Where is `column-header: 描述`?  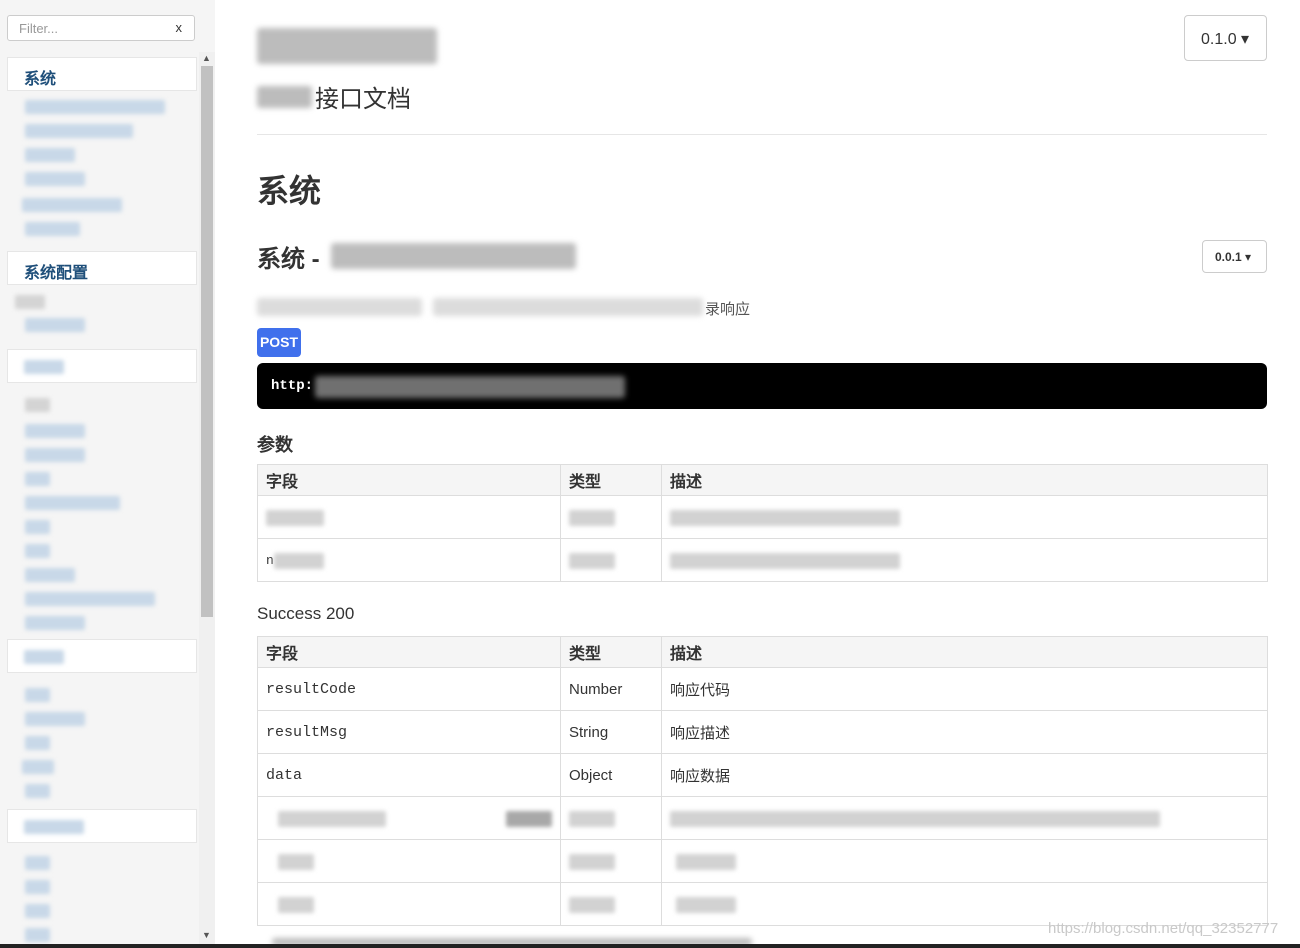
column-header: 描述 is located at coordinates (964, 480).